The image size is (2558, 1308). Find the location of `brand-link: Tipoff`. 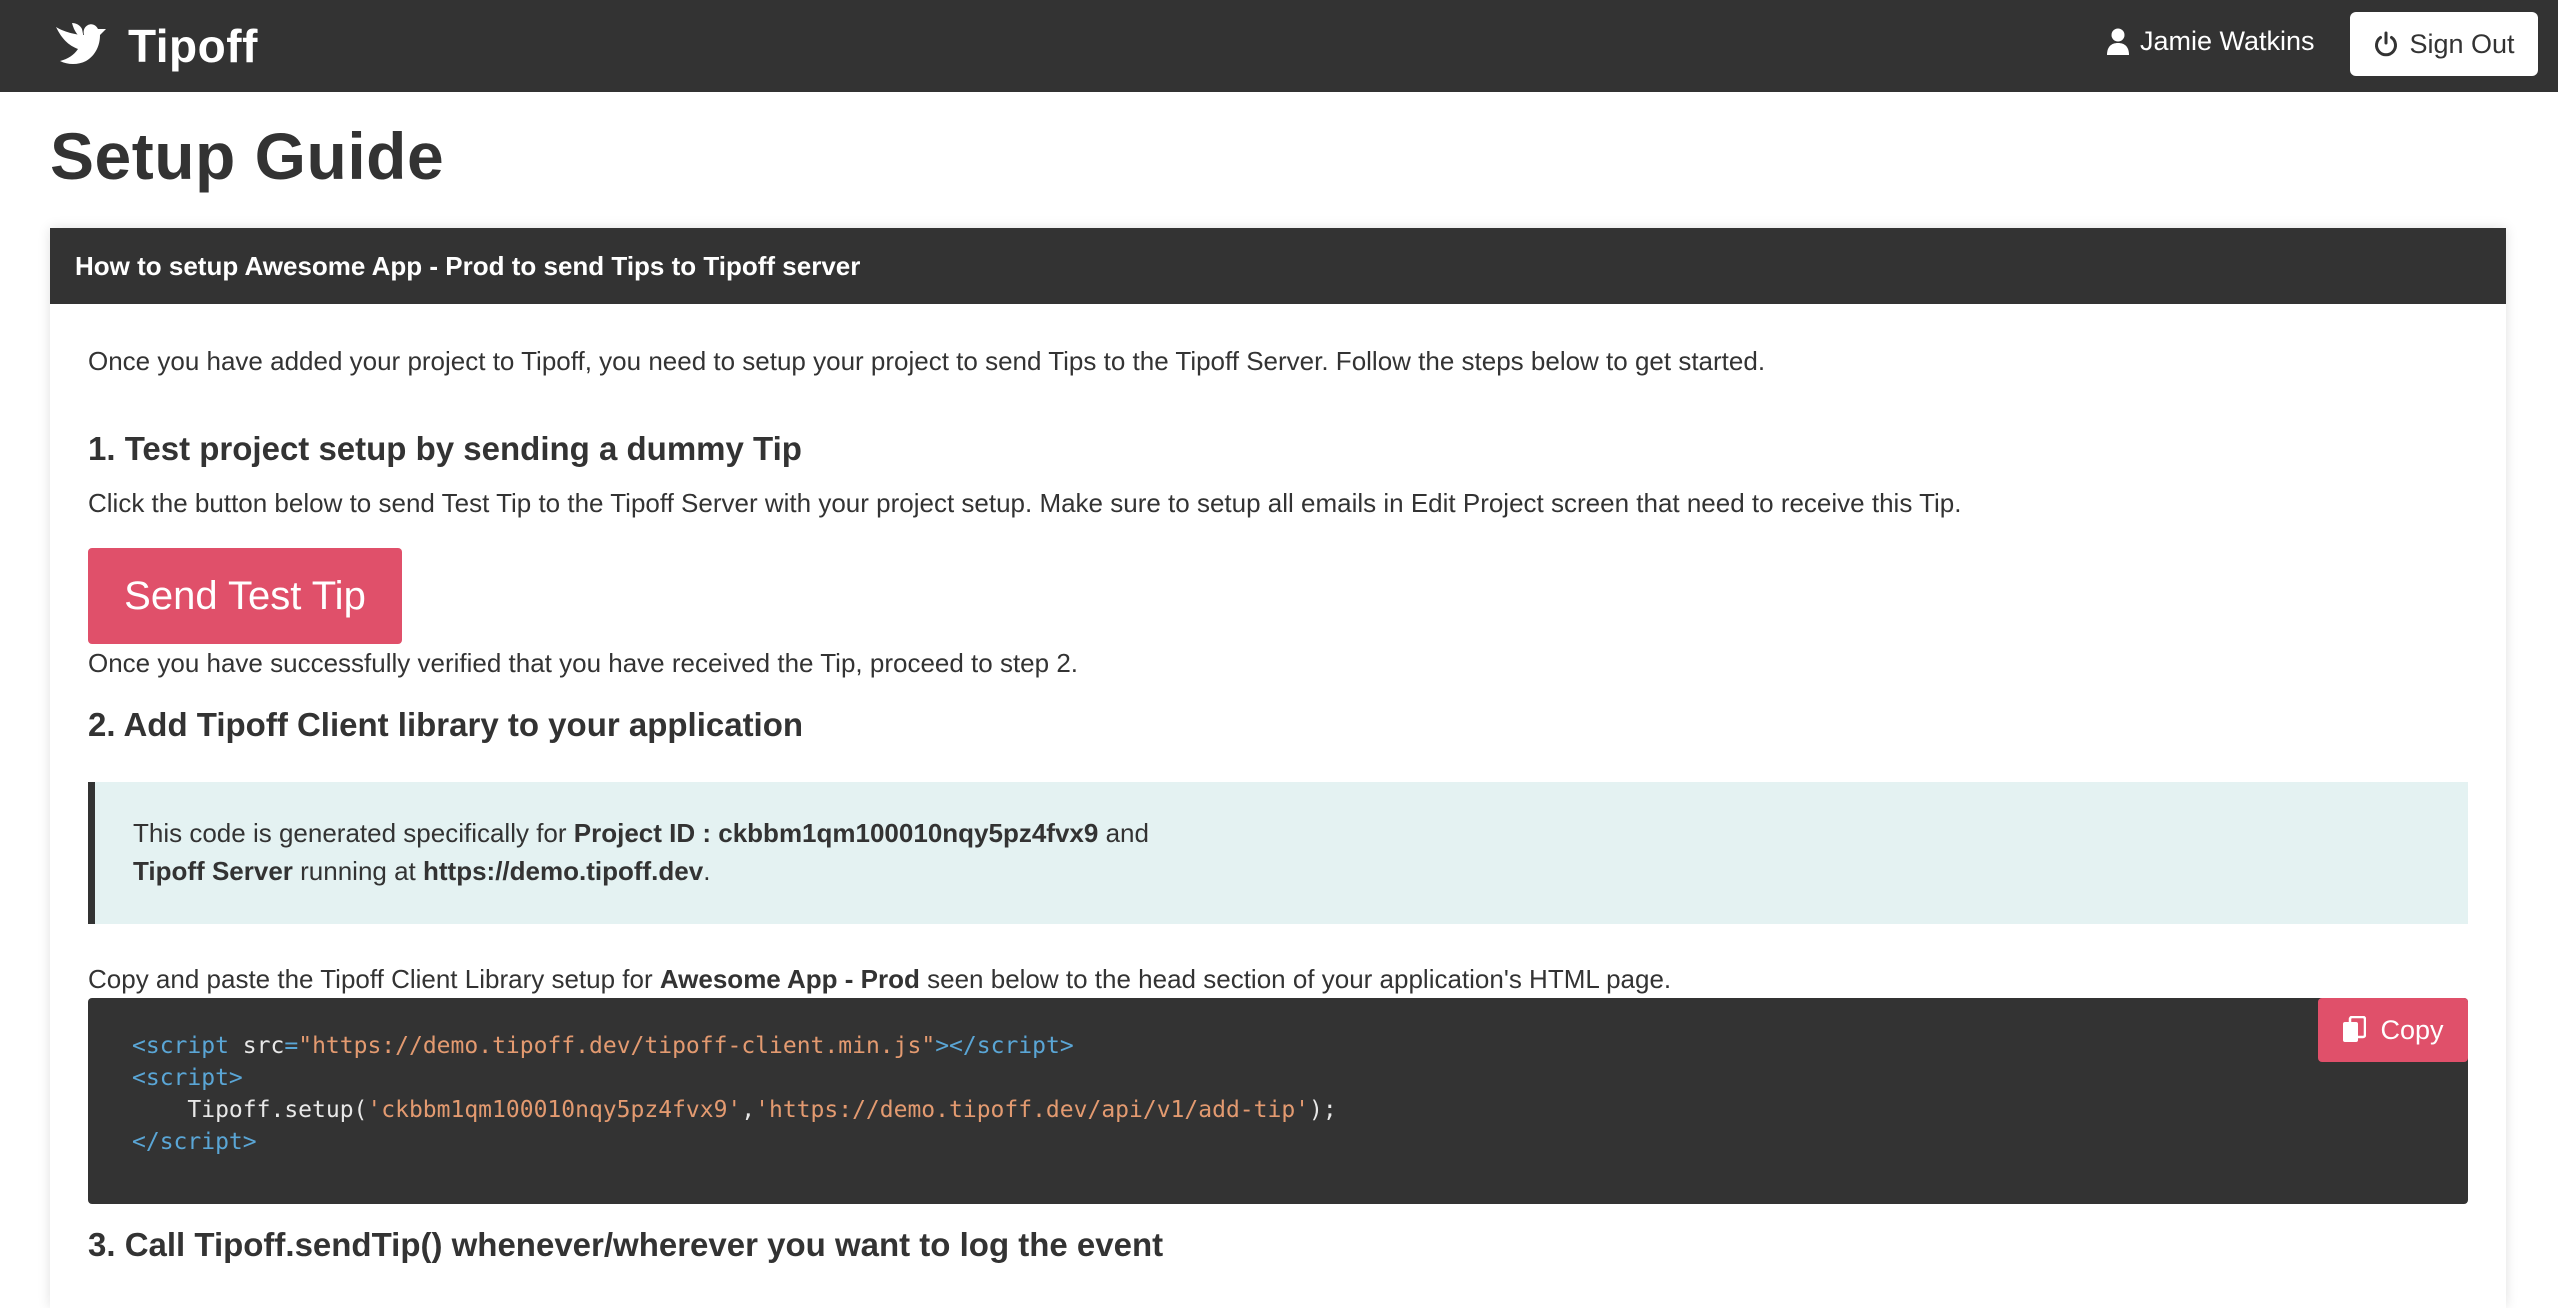

brand-link: Tipoff is located at coordinates (155, 46).